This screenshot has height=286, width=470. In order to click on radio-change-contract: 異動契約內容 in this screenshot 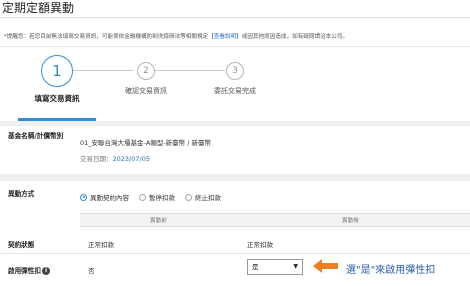, I will do `click(104, 197)`.